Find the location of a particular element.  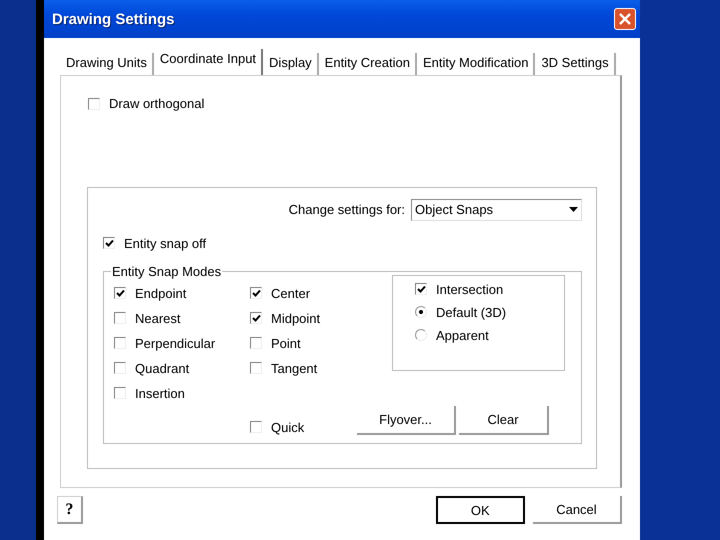

window-title: Drawing Settings is located at coordinates (113, 19).